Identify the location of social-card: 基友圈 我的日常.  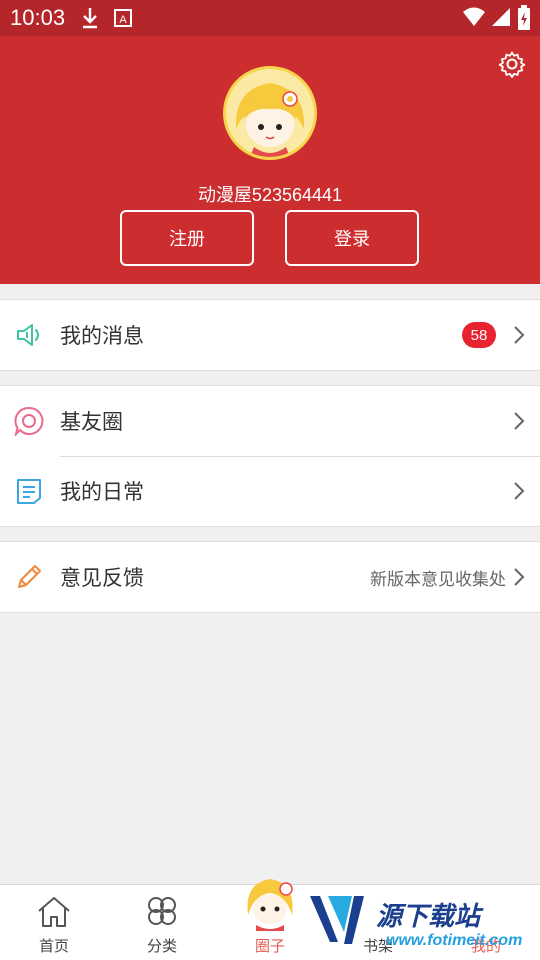
(270, 456).